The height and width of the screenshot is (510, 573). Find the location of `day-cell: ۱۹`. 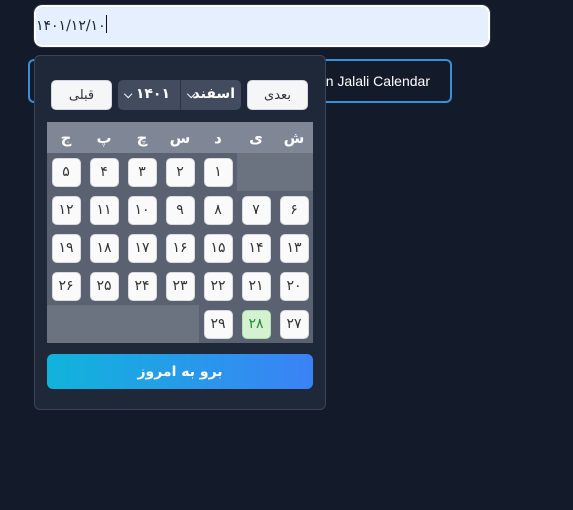

day-cell: ۱۹ is located at coordinates (66, 248).